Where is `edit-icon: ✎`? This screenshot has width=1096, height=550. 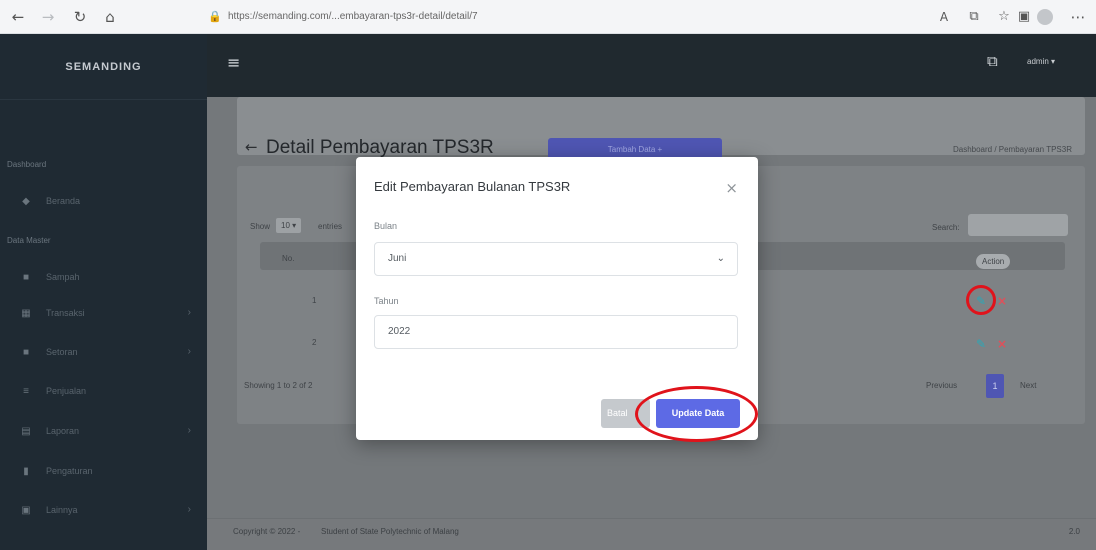
edit-icon: ✎ is located at coordinates (981, 344).